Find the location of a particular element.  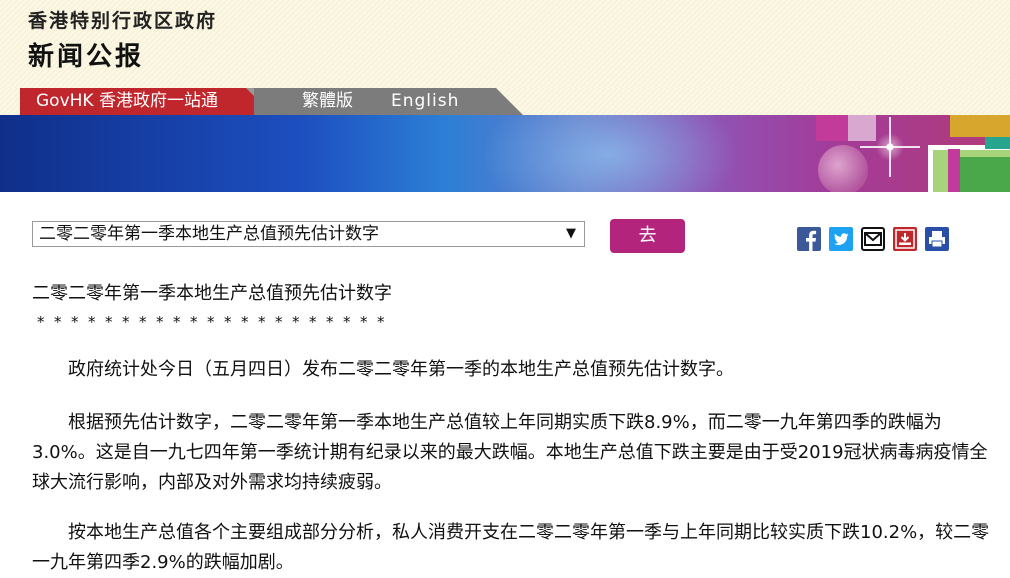

press-release-select: 二零二零年第一季本地生产总值预先估计数字 ▼ is located at coordinates (308, 234).